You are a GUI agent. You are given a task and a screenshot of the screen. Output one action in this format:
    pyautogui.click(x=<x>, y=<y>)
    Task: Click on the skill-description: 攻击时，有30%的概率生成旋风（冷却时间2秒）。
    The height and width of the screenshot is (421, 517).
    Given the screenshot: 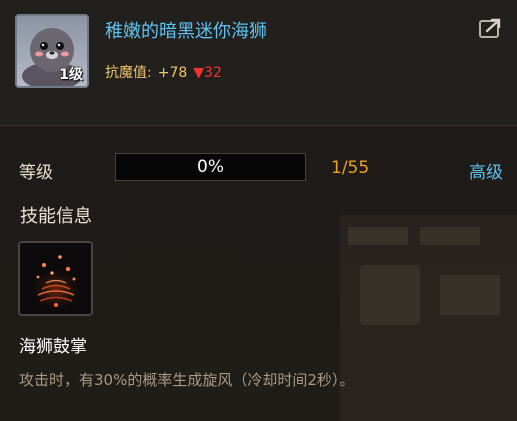 What is the action you would take?
    pyautogui.click(x=187, y=380)
    